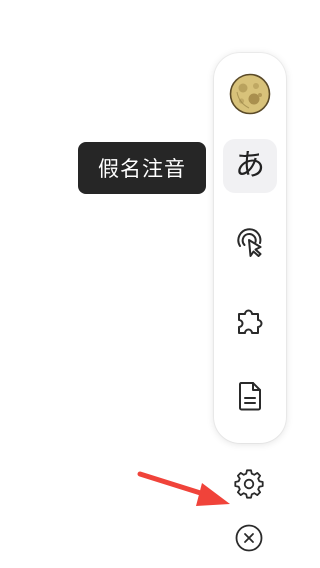  I want to click on close-circle-icon, so click(249, 538).